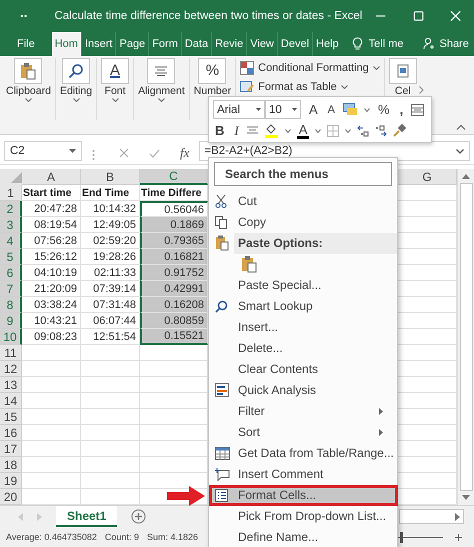 Image resolution: width=474 pixels, height=547 pixels. I want to click on row-header: 8, so click(11, 305).